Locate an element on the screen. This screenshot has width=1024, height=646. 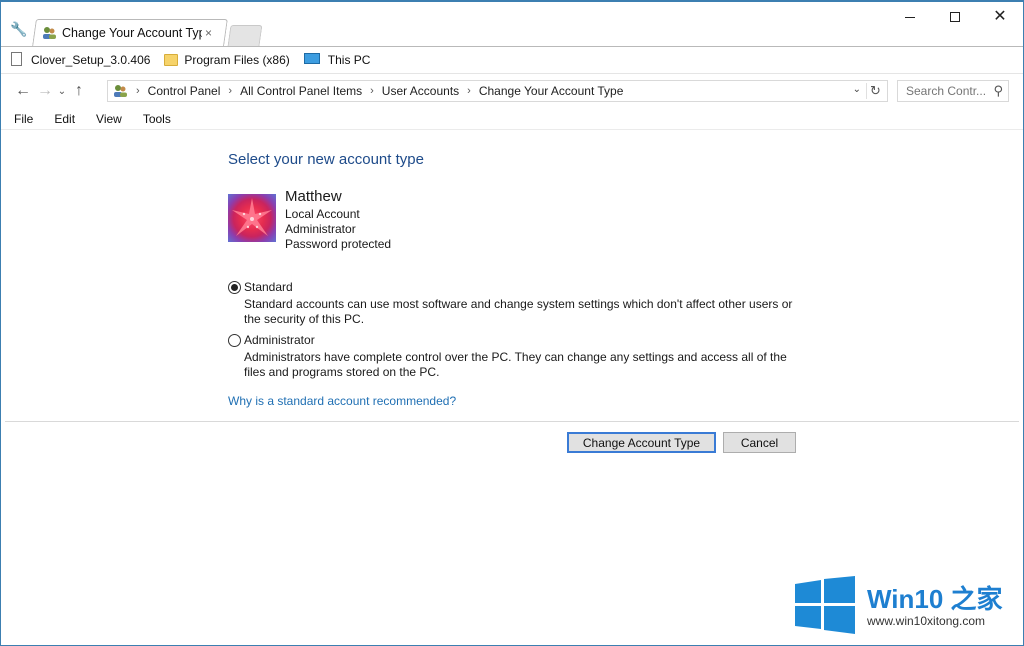
breadcrumb-user-accounts: User Accounts is located at coordinates (420, 91).